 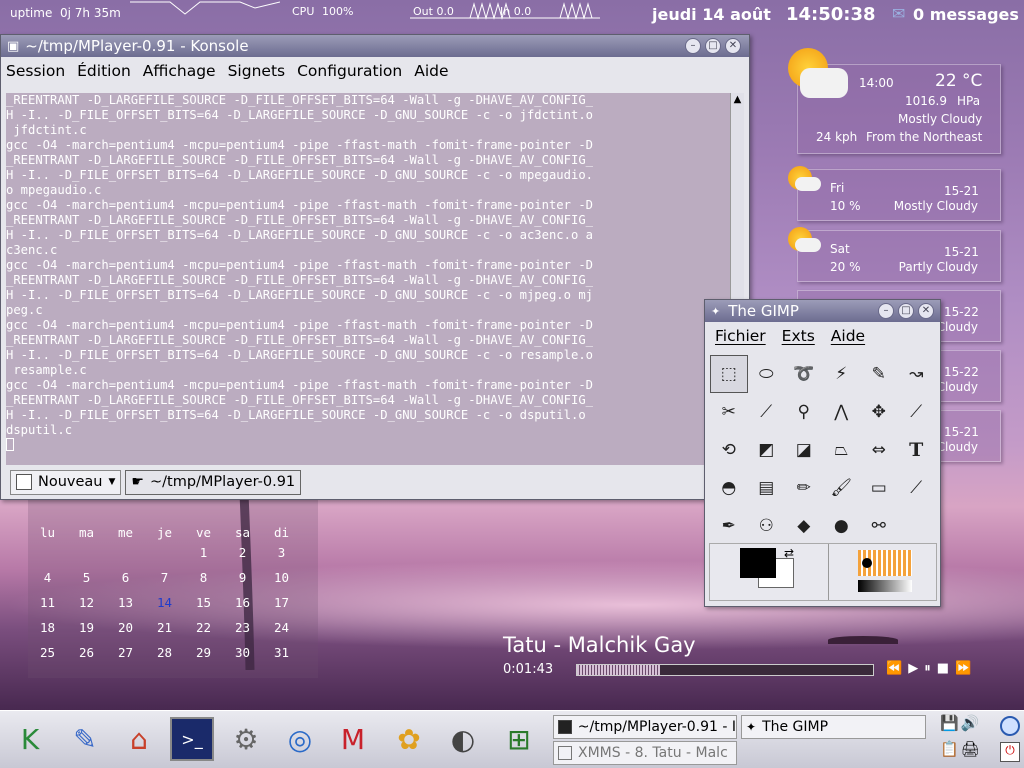 I want to click on iscissors-tool-icon: ✂, so click(x=729, y=412).